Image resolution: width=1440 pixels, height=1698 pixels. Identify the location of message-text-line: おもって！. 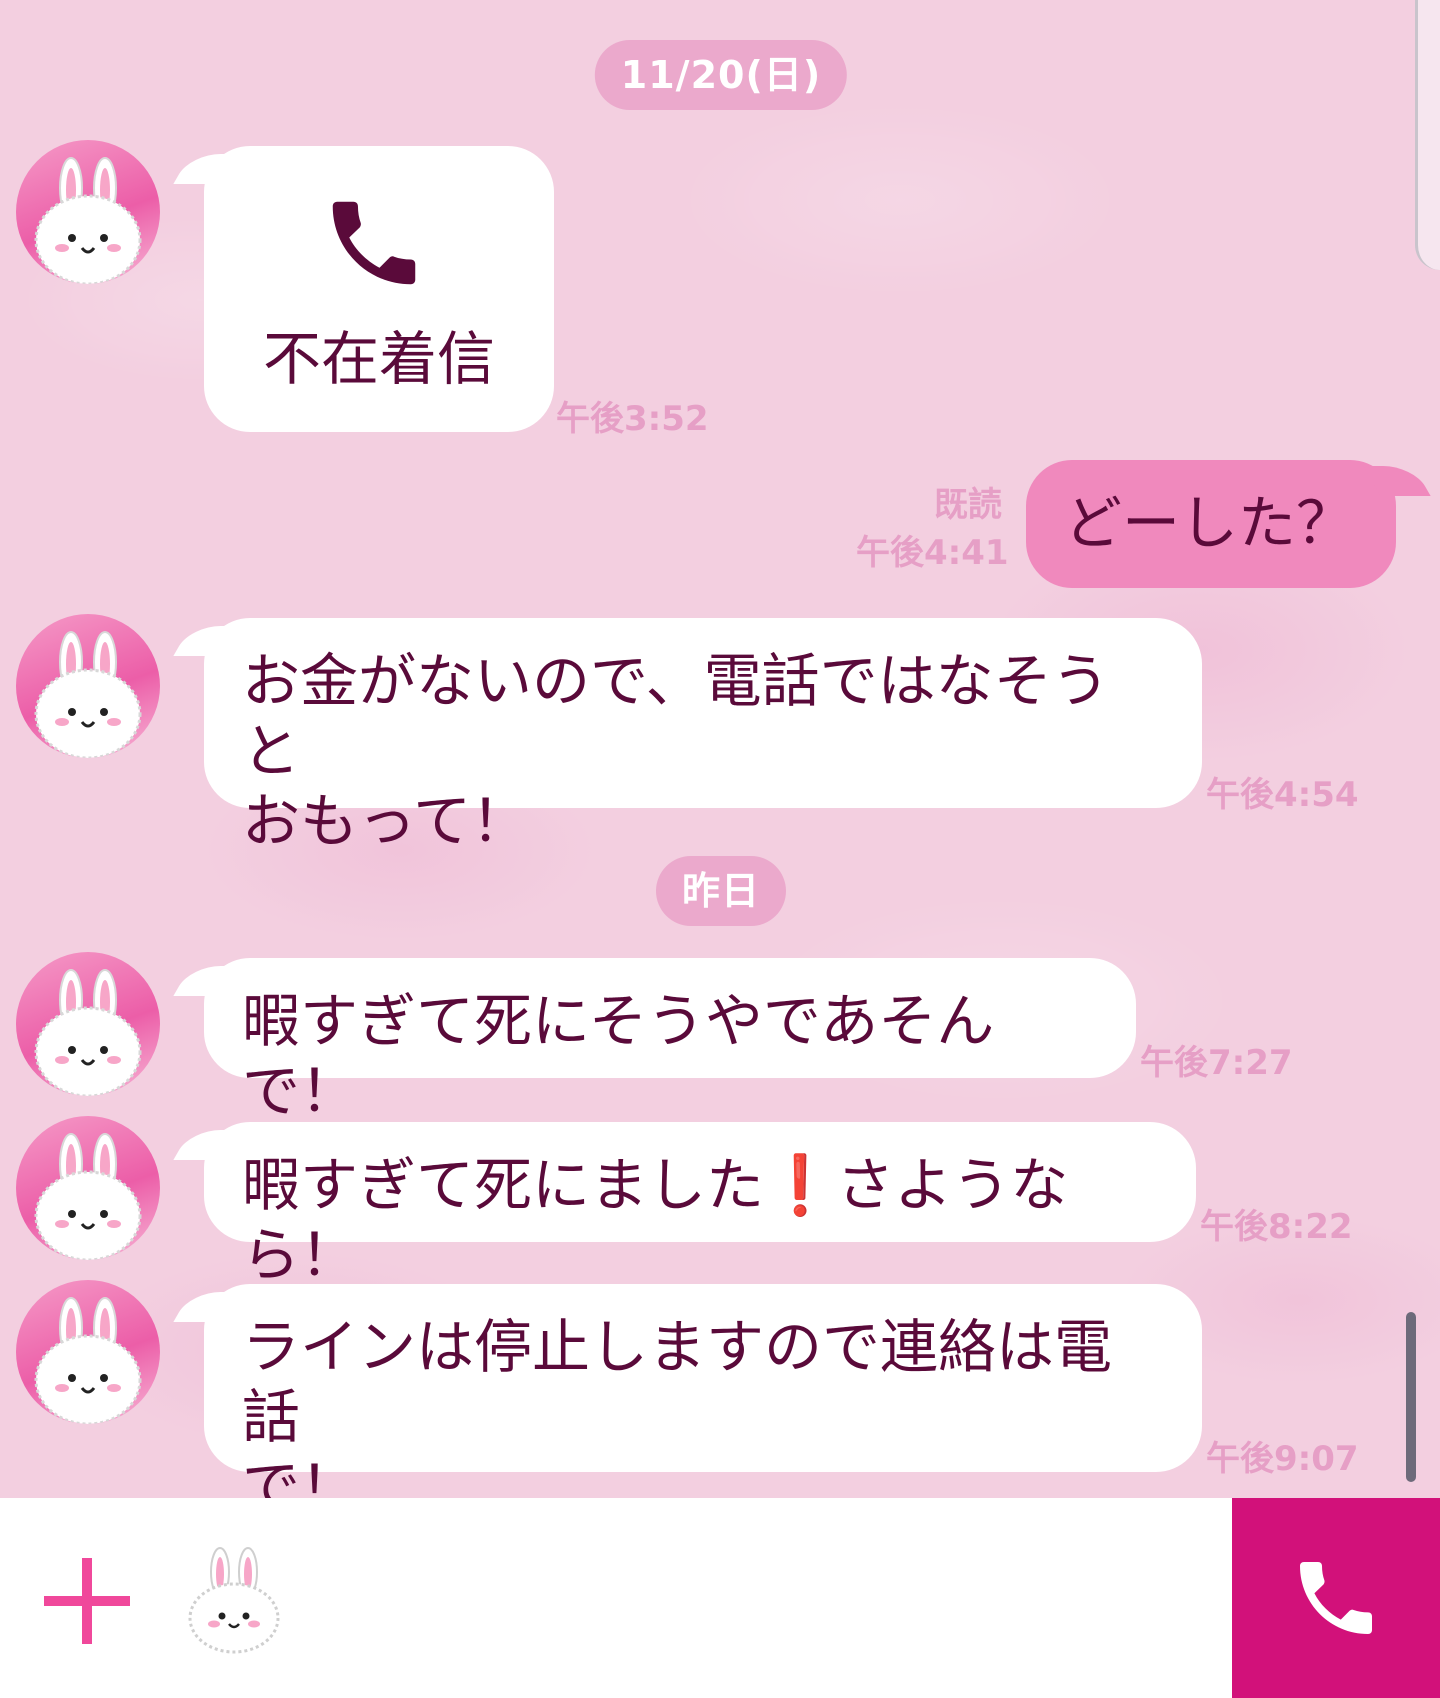
(386, 821).